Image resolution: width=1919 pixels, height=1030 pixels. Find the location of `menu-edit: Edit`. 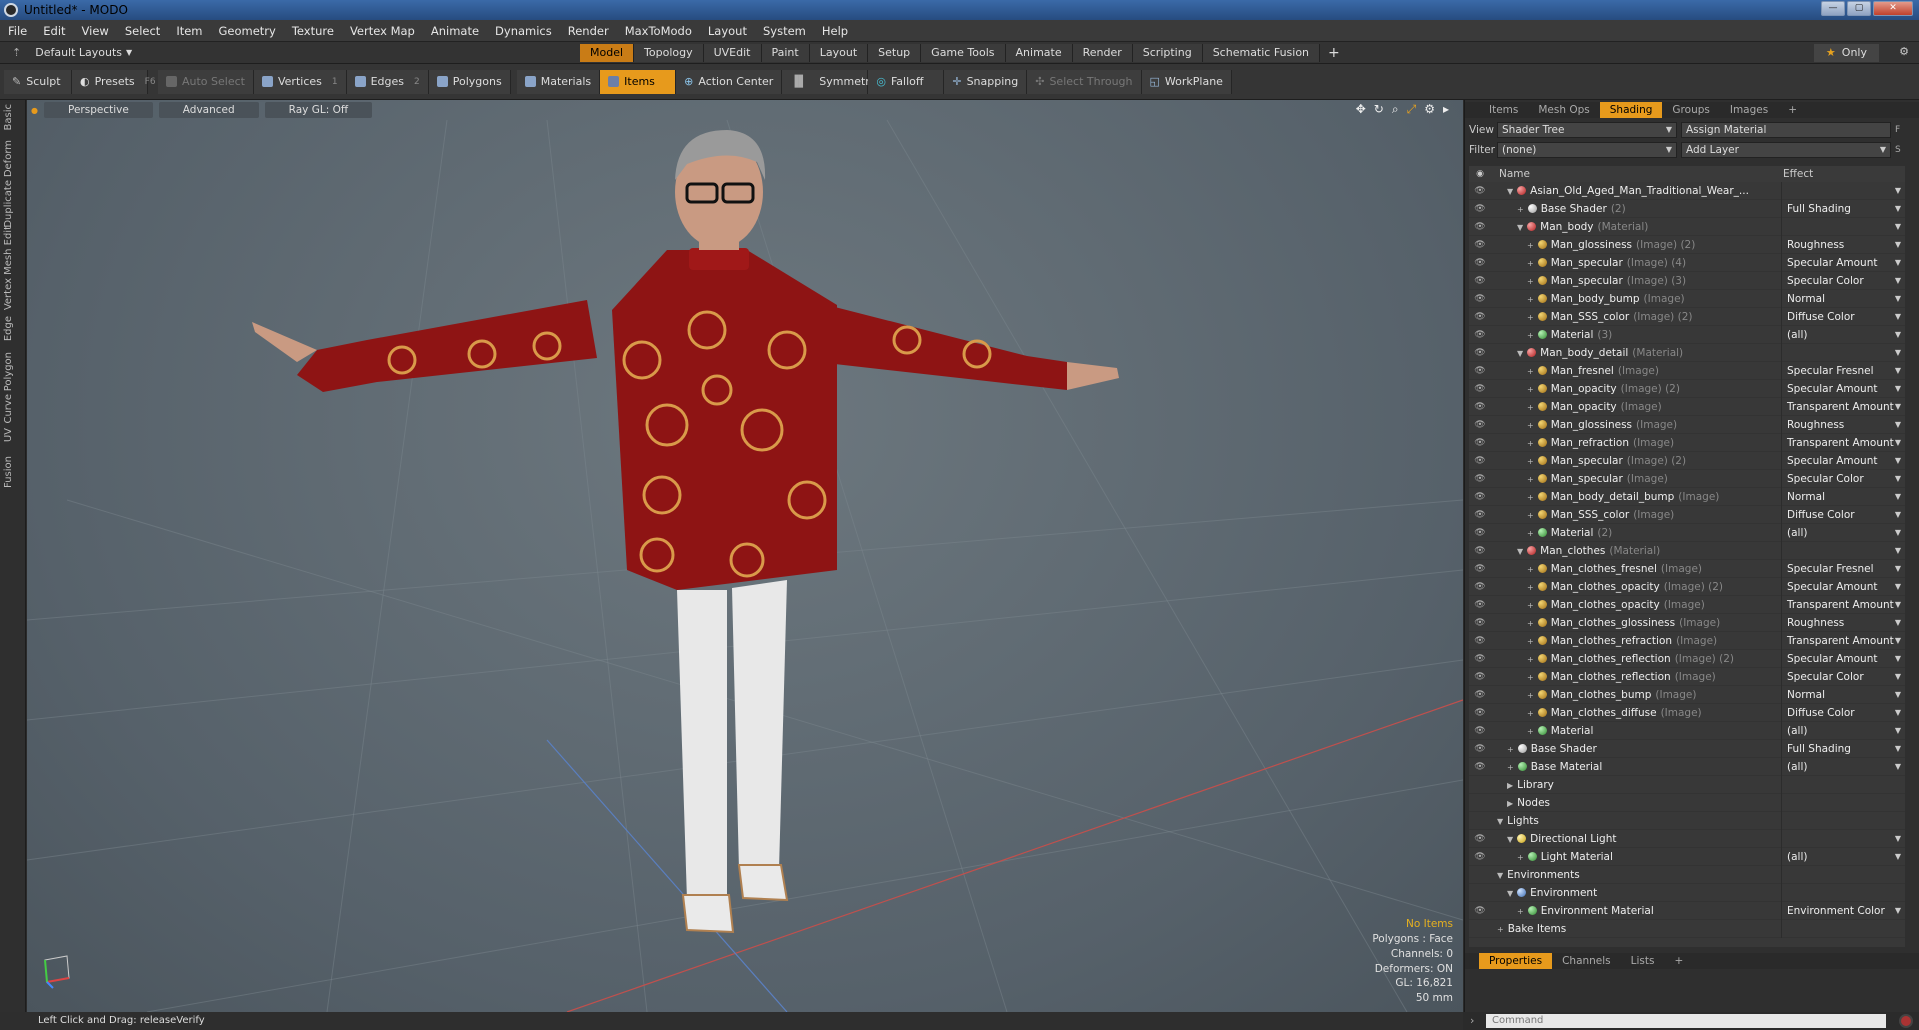

menu-edit: Edit is located at coordinates (54, 31).